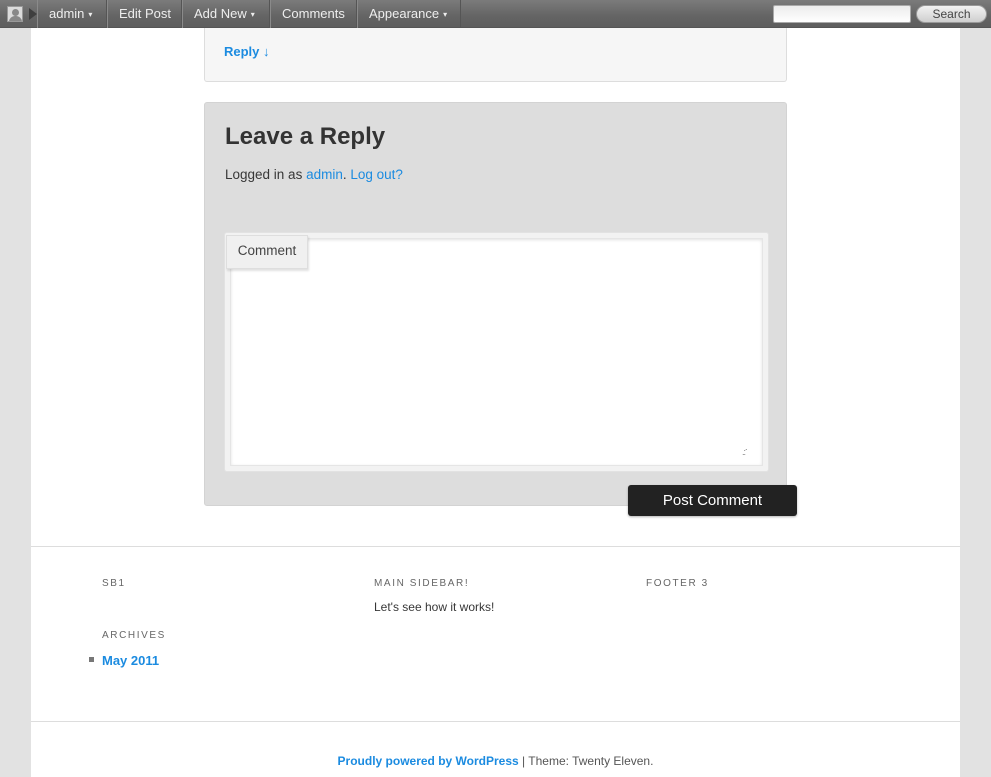  I want to click on admin-user-link: admin, so click(324, 174).